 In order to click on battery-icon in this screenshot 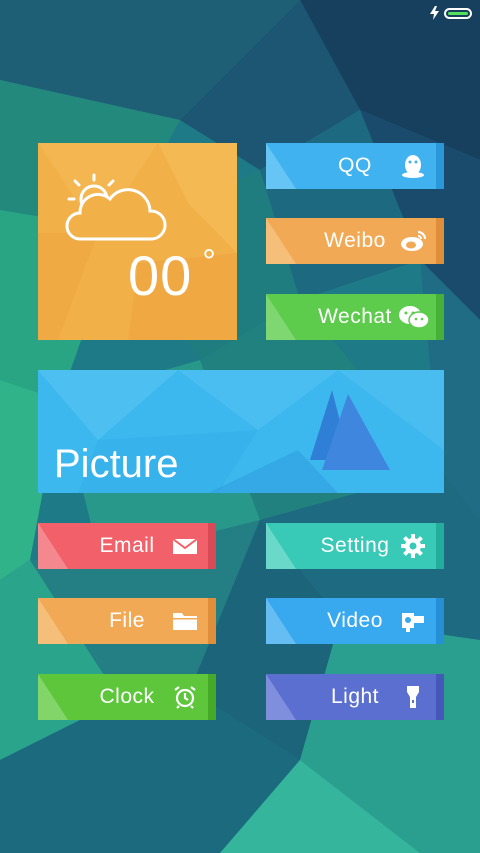, I will do `click(458, 13)`.